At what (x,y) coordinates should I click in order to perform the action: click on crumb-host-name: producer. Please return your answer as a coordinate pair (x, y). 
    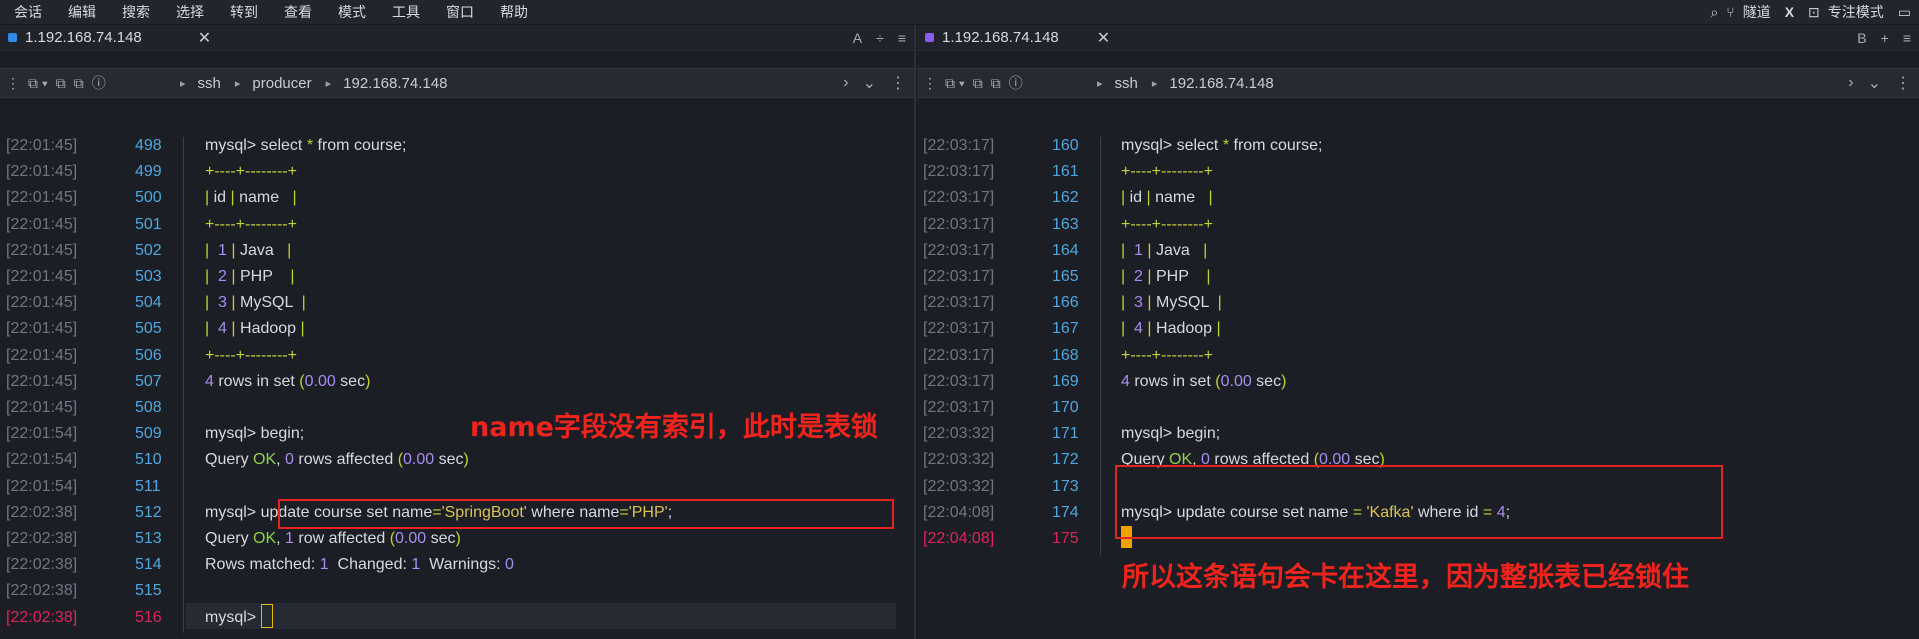
    Looking at the image, I should click on (281, 83).